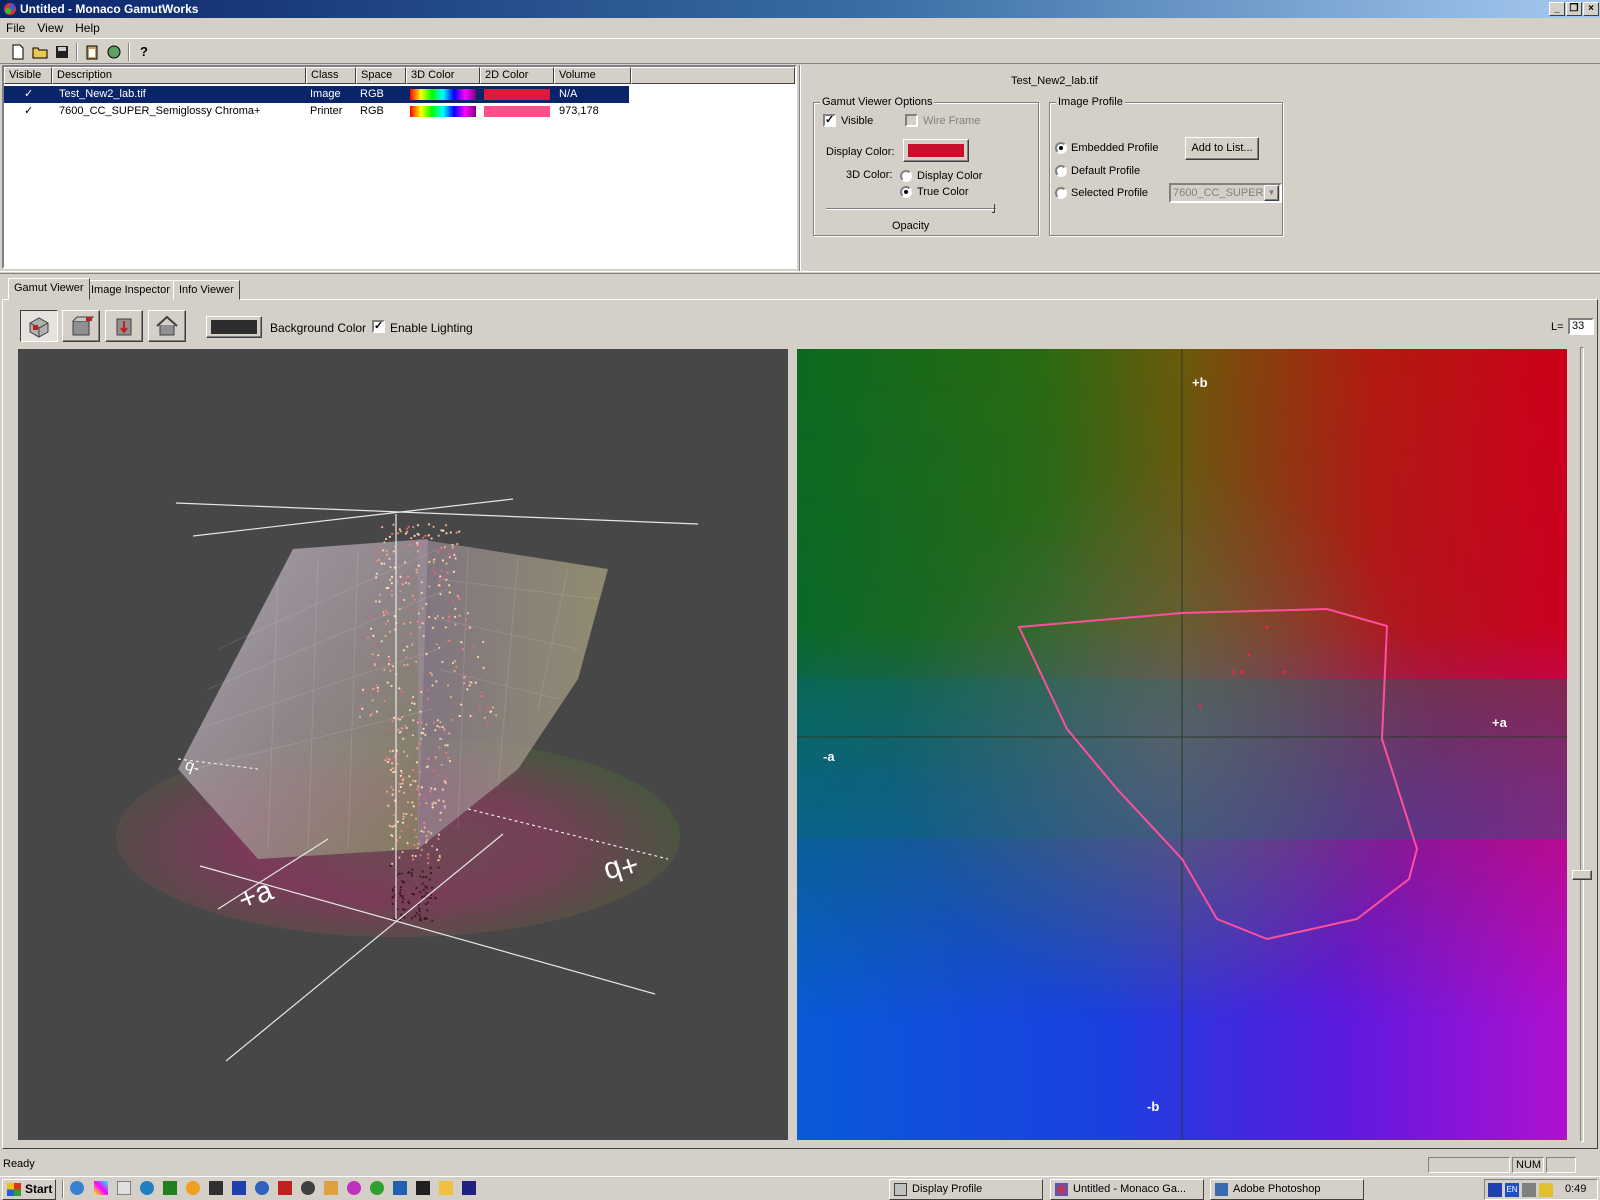 This screenshot has width=1600, height=1200. I want to click on embedded-profile-radio, so click(1061, 148).